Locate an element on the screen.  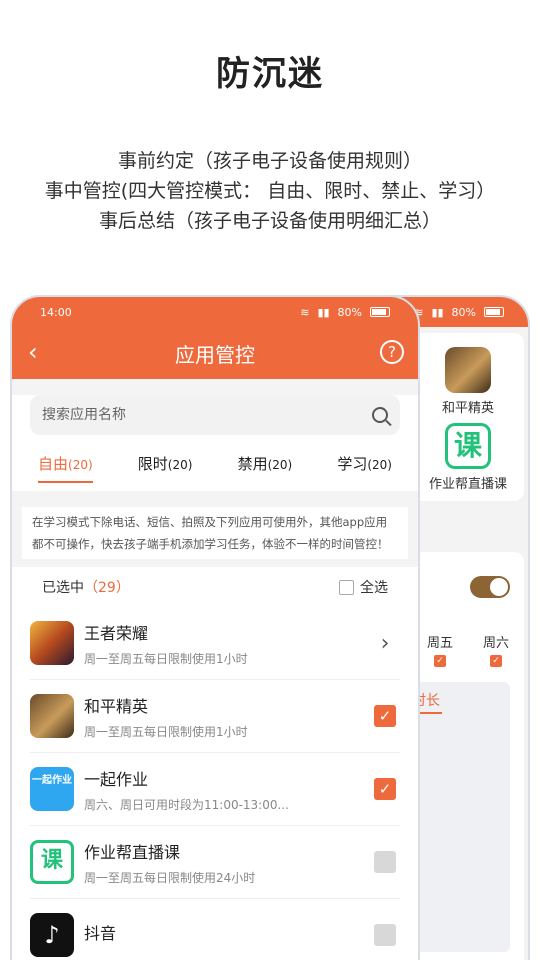
list-item: 王者荣耀周一至周五每日限制使用1小时 › is located at coordinates (215, 643).